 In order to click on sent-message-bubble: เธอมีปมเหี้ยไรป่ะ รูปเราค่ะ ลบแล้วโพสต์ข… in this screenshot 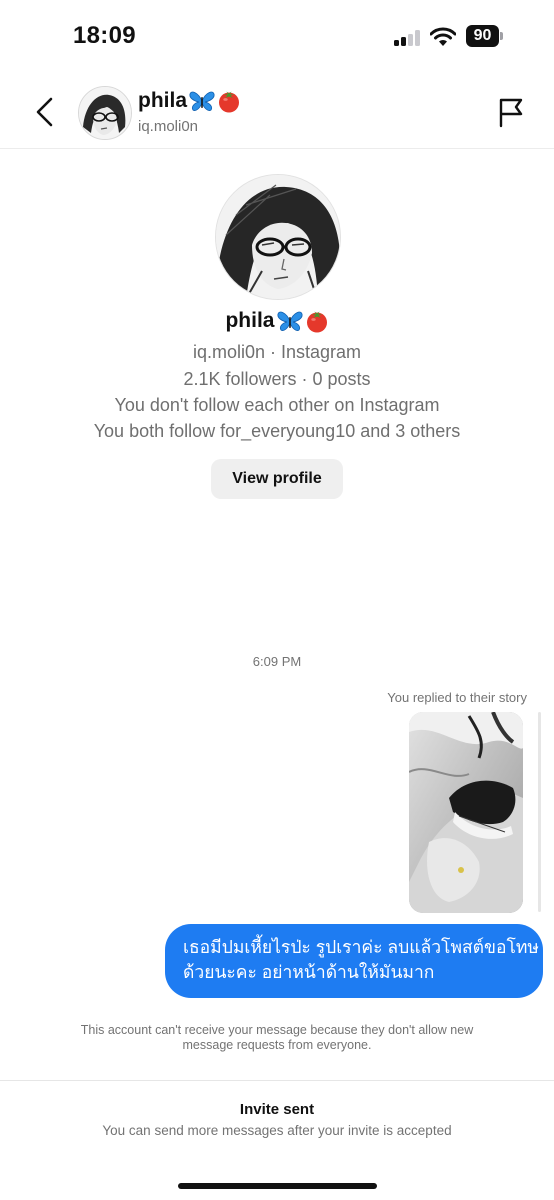, I will do `click(354, 961)`.